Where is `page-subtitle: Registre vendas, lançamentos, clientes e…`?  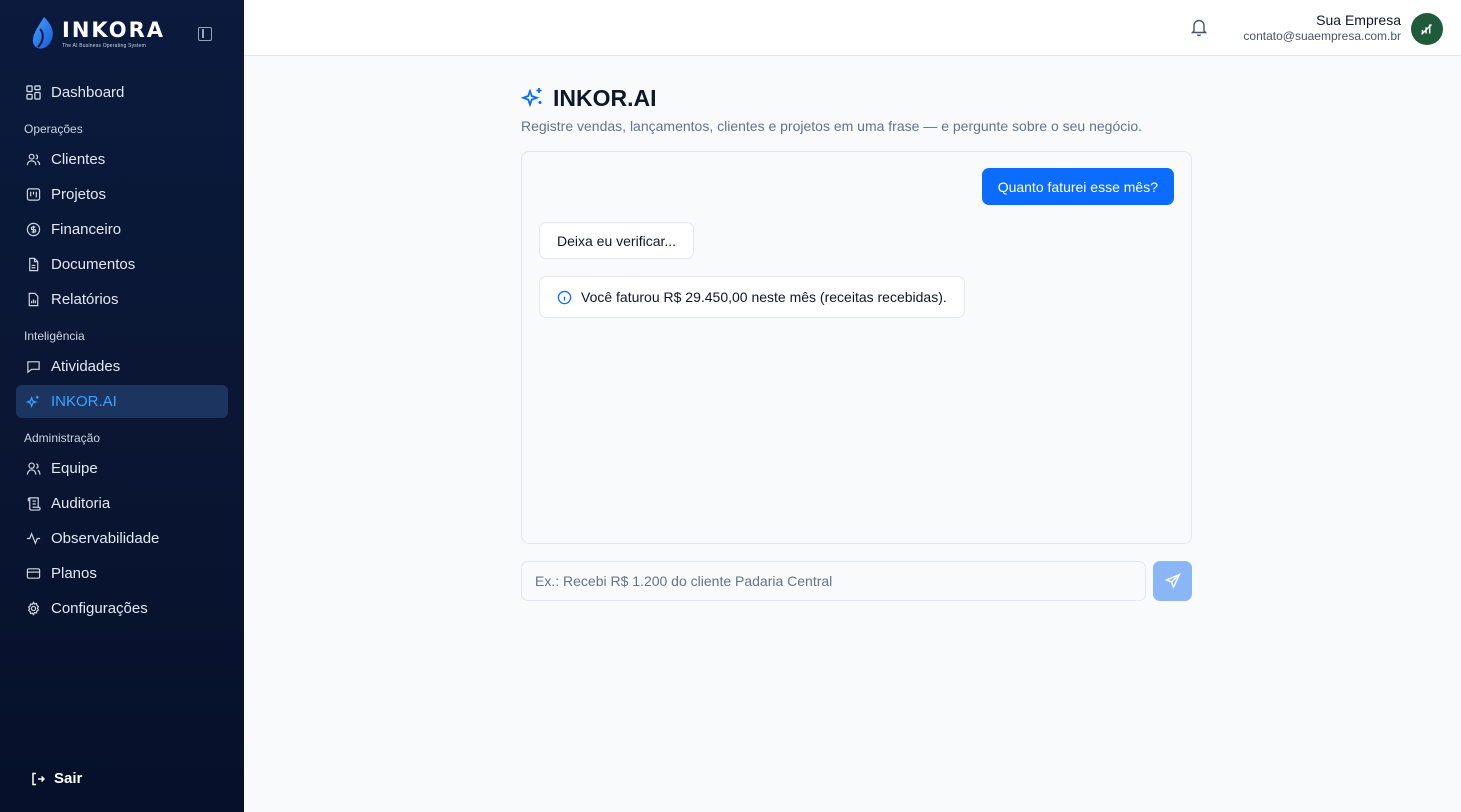
page-subtitle: Registre vendas, lançamentos, clientes e… is located at coordinates (832, 126).